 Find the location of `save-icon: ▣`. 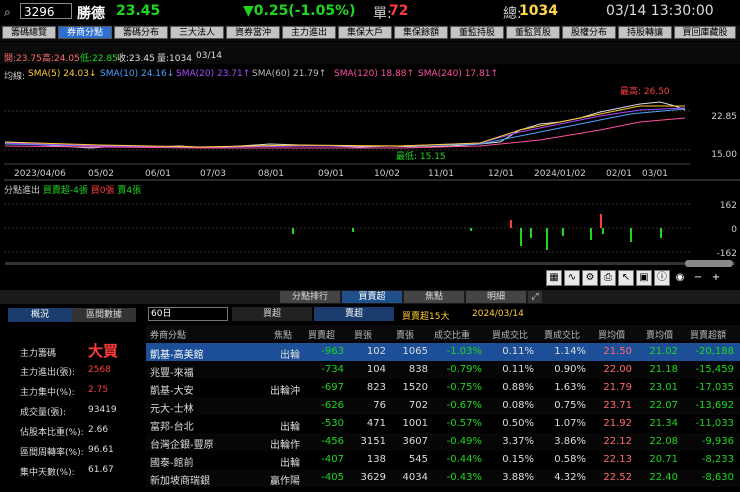

save-icon: ▣ is located at coordinates (644, 278).